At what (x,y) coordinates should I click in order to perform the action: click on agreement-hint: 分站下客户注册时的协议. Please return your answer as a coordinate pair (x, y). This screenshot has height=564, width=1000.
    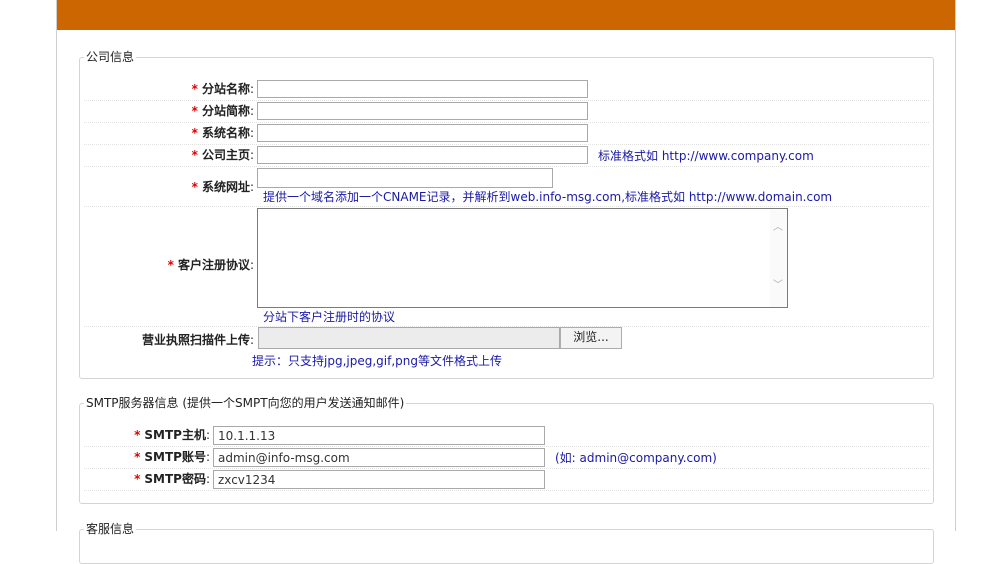
    Looking at the image, I should click on (329, 317).